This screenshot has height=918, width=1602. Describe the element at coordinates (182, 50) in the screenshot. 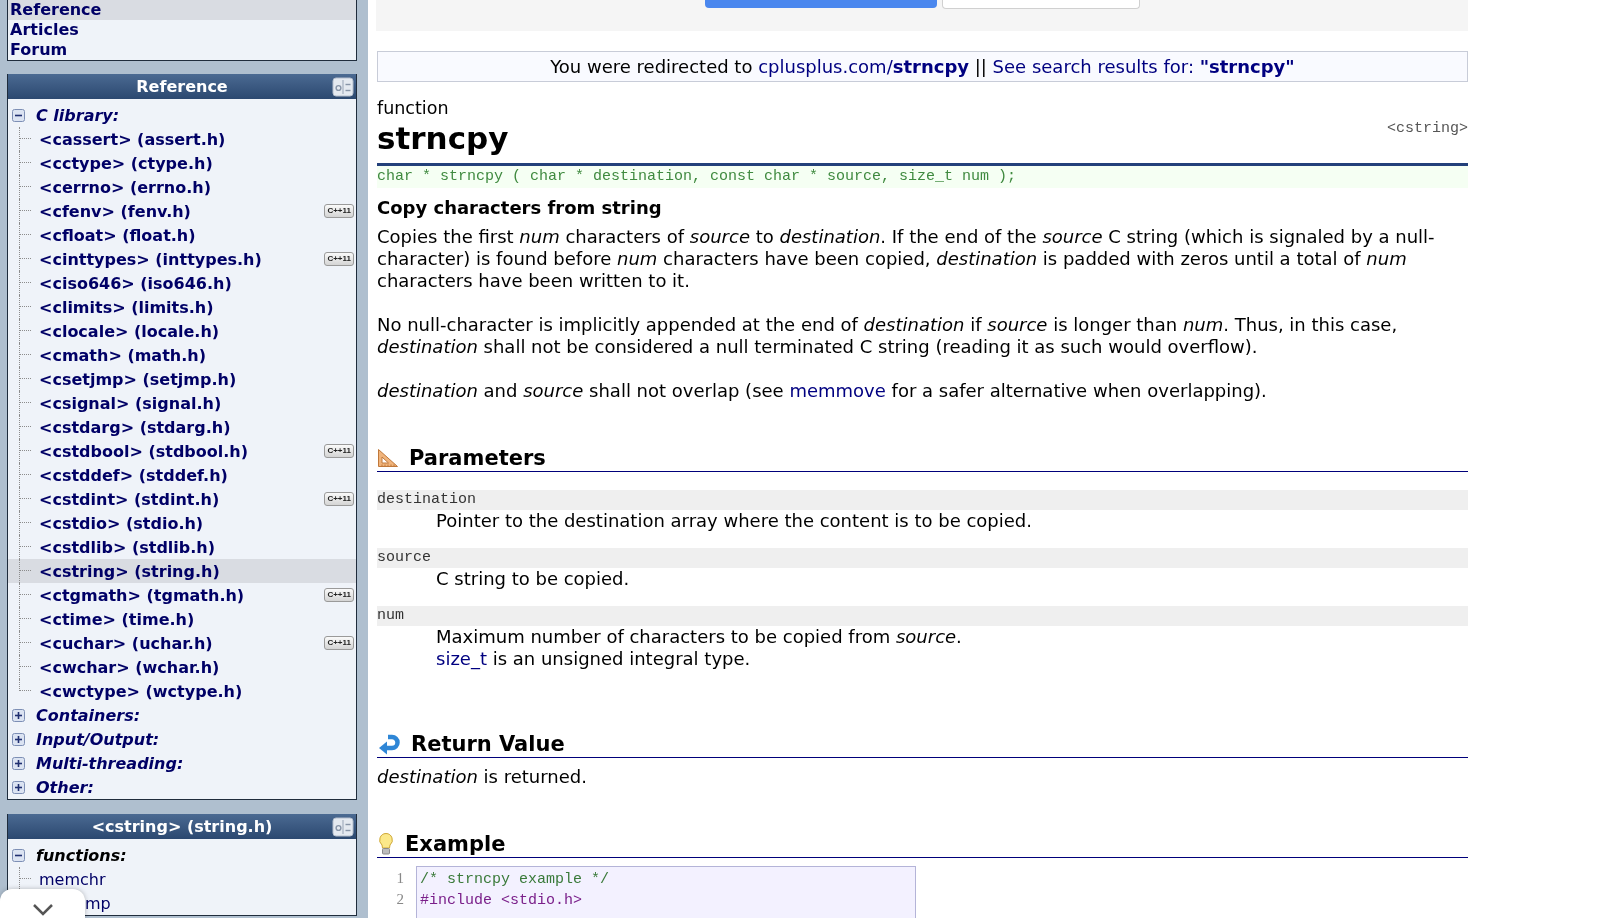

I see `nav-link: Forum` at that location.